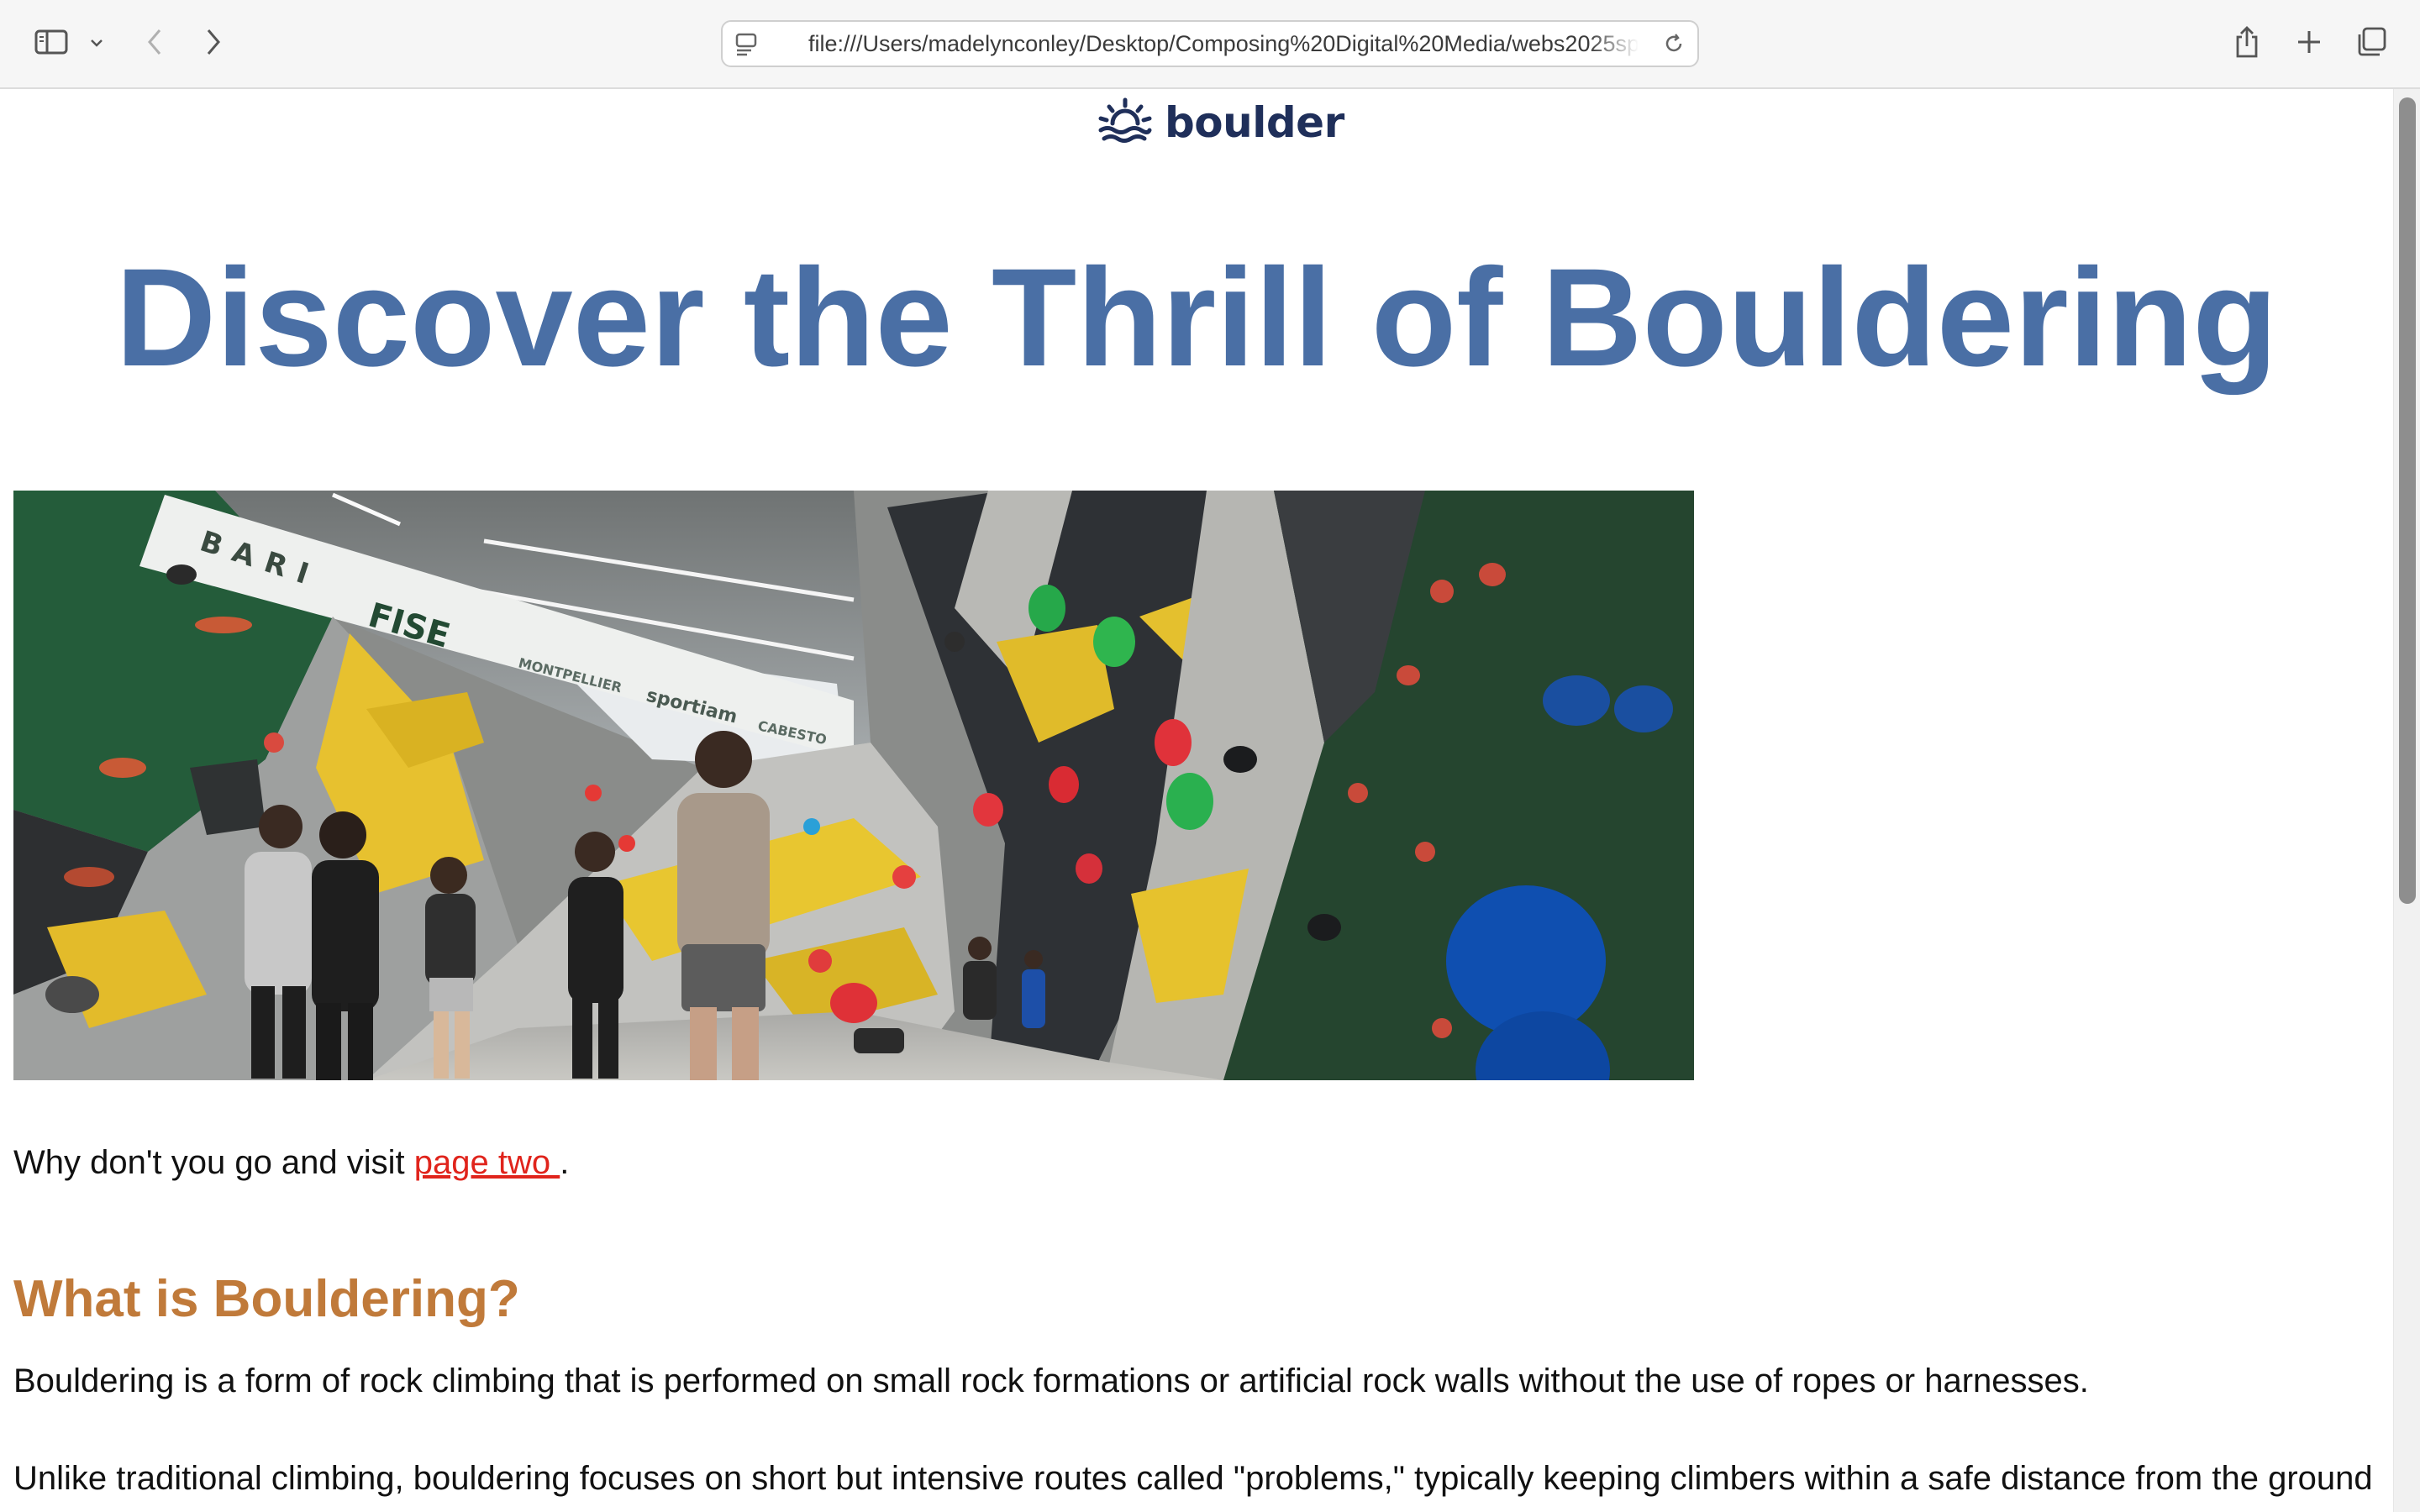 Image resolution: width=2420 pixels, height=1512 pixels. What do you see at coordinates (1674, 43) in the screenshot?
I see `reload-icon` at bounding box center [1674, 43].